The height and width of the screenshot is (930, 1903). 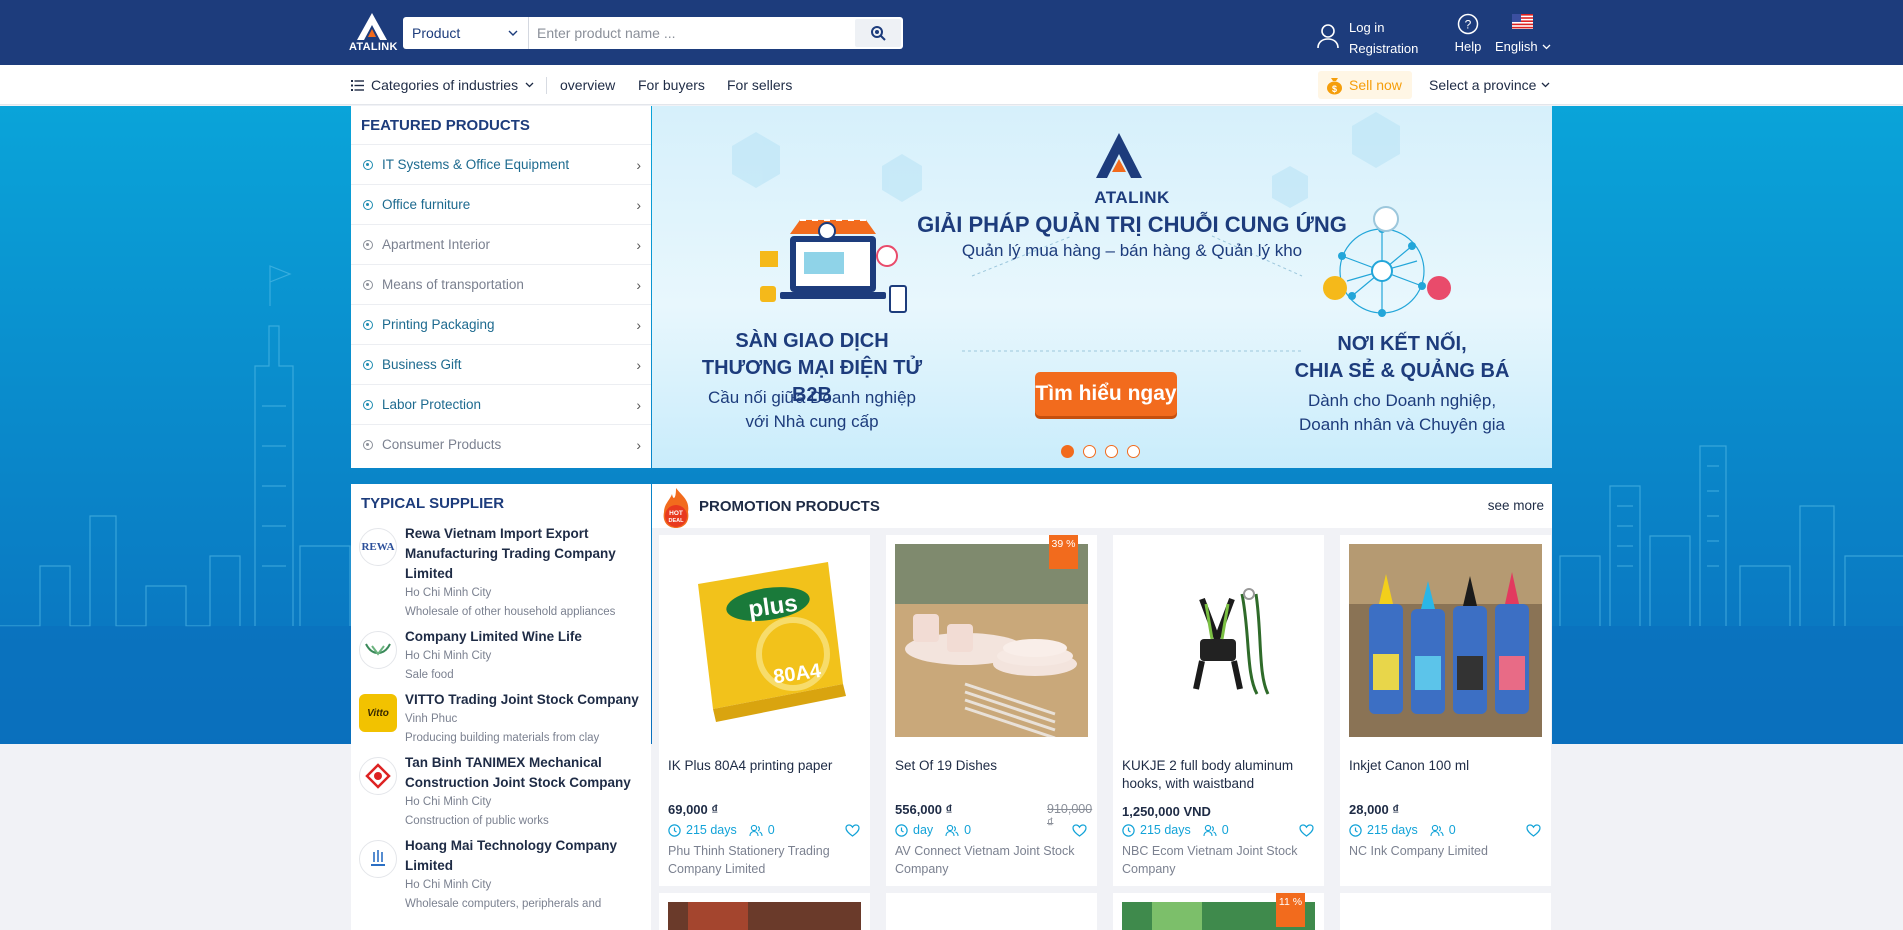 What do you see at coordinates (789, 506) in the screenshot?
I see `promotion-title: PROMOTION PRODUCTS` at bounding box center [789, 506].